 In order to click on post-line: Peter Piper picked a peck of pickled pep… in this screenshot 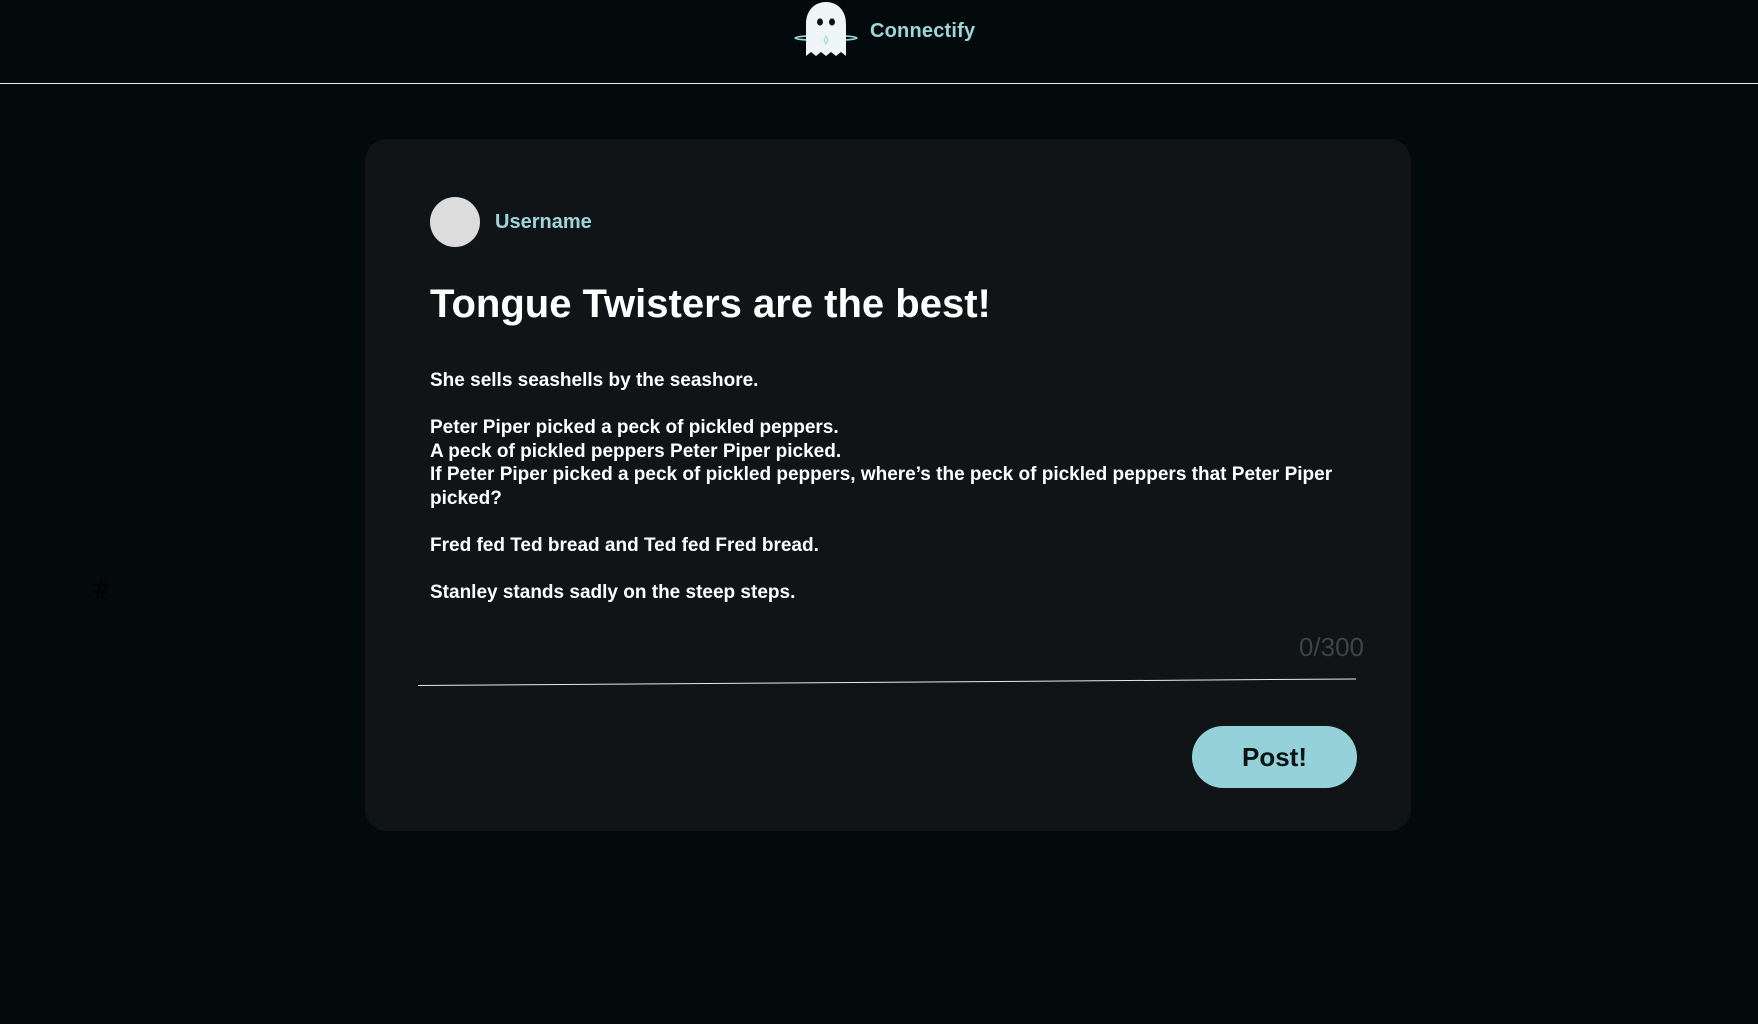, I will do `click(634, 427)`.